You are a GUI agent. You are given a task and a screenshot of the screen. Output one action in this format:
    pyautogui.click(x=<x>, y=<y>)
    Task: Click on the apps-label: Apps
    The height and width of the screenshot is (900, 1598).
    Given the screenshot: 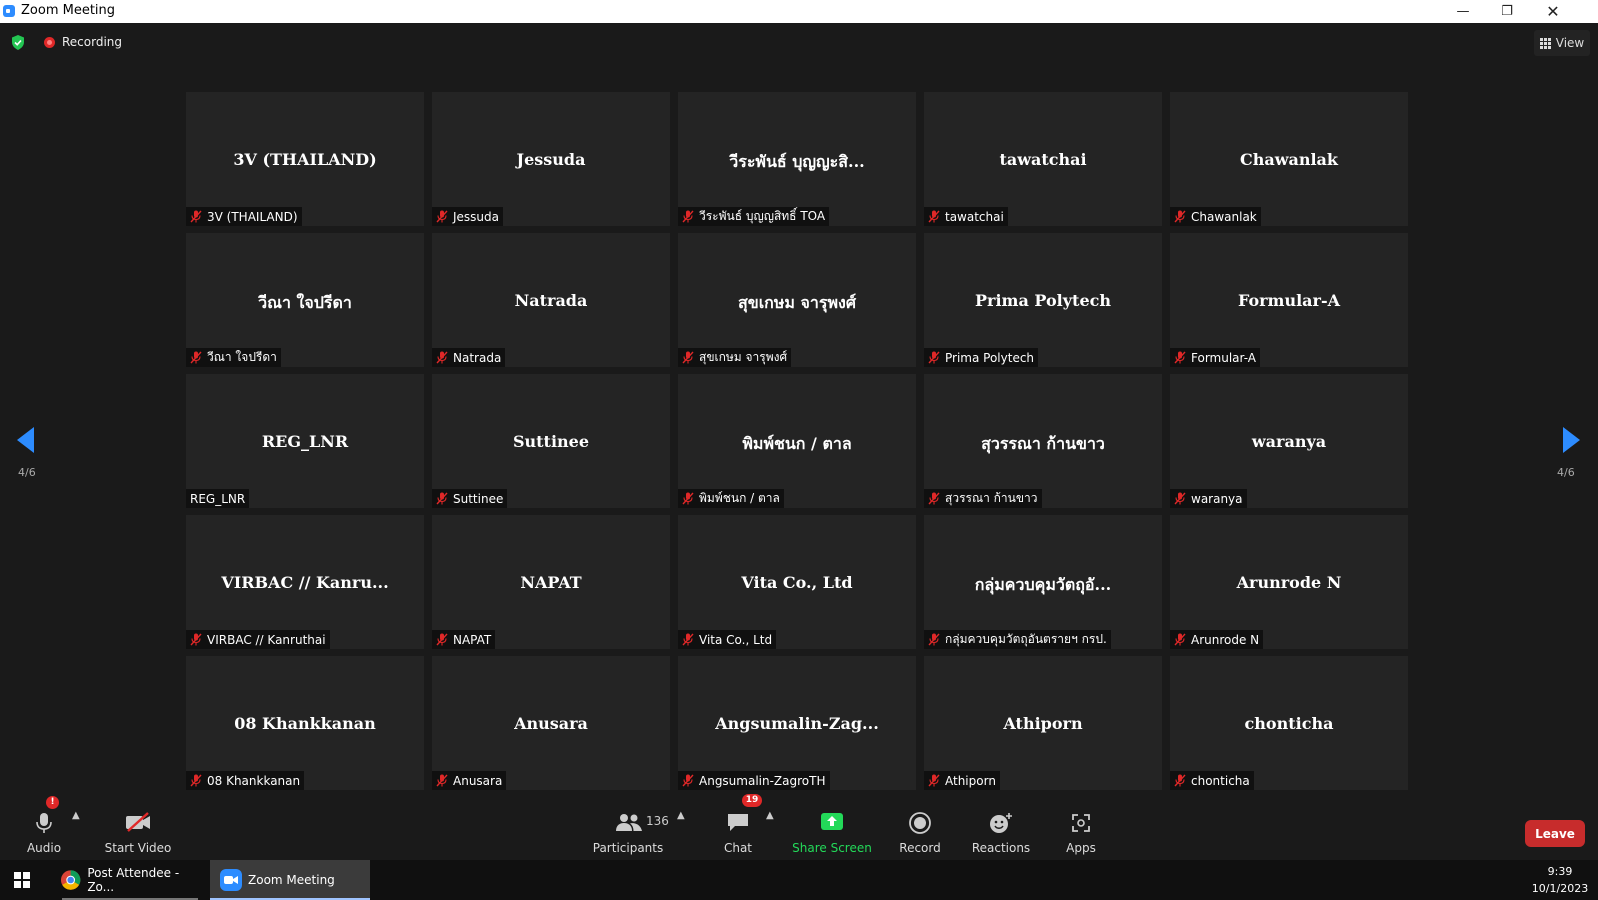 What is the action you would take?
    pyautogui.click(x=1081, y=848)
    